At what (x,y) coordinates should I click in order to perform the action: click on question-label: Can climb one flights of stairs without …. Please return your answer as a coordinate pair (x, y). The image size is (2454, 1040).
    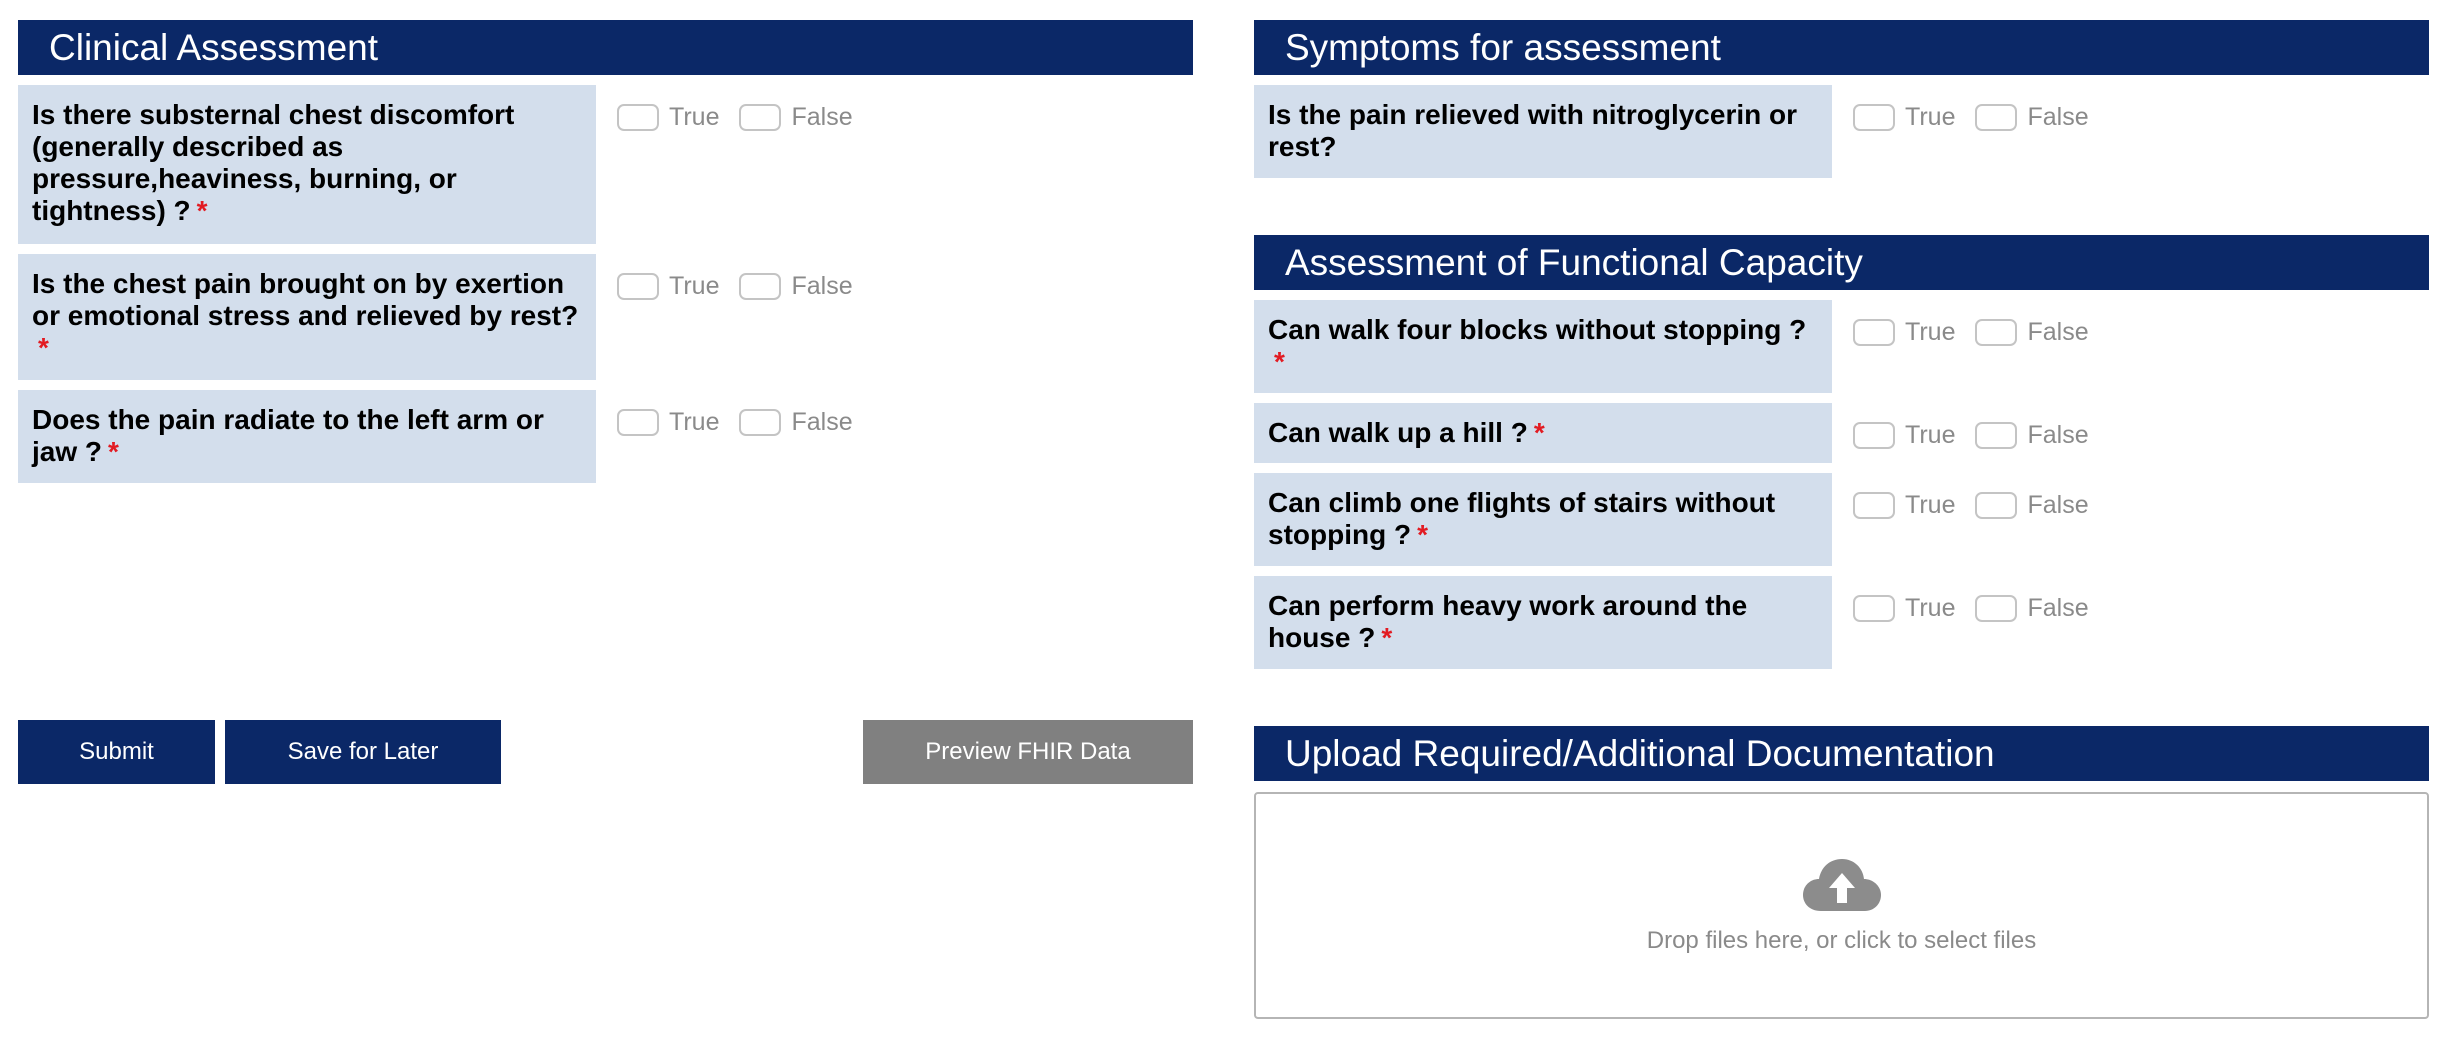
    Looking at the image, I should click on (1543, 519).